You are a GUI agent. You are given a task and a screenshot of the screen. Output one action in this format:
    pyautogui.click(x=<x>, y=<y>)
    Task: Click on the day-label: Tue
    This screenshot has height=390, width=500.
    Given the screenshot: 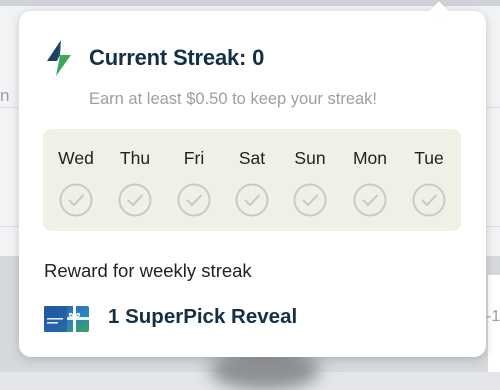 What is the action you would take?
    pyautogui.click(x=429, y=158)
    